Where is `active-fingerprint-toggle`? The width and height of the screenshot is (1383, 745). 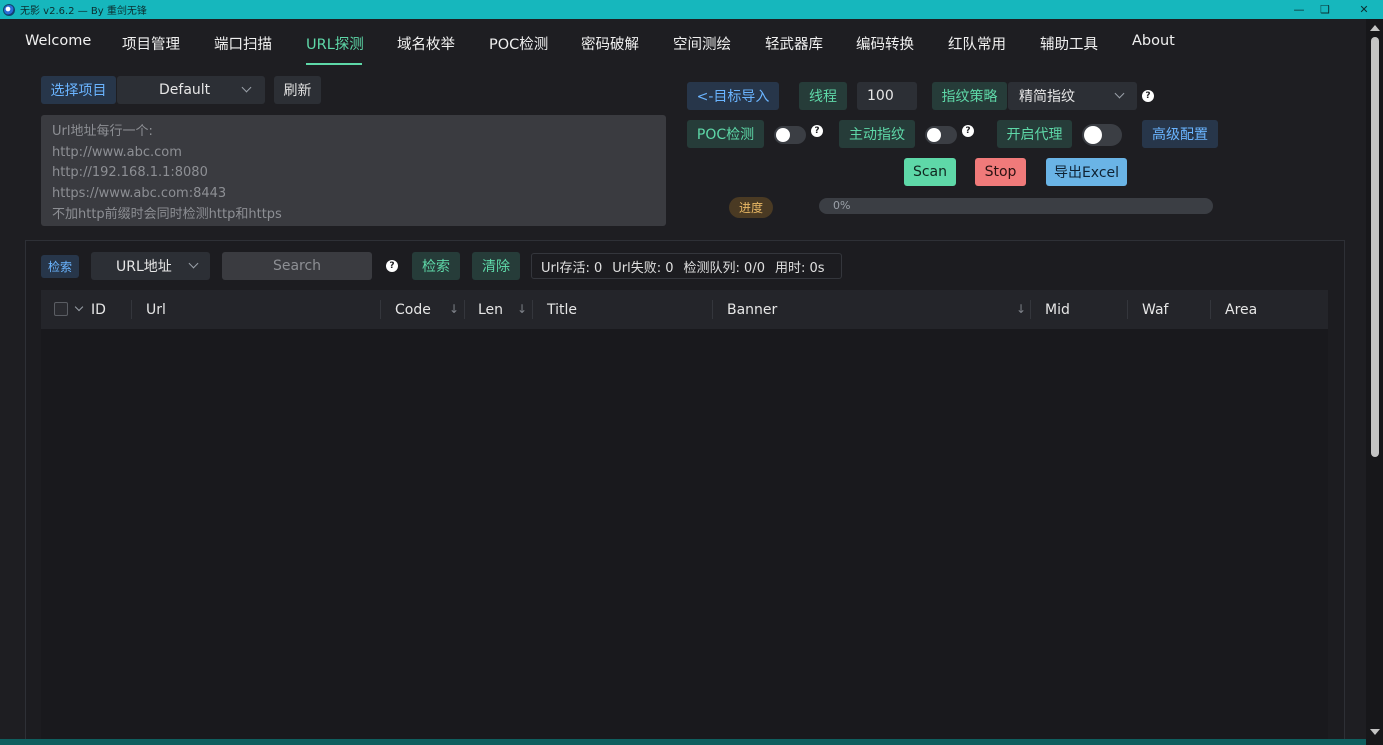
active-fingerprint-toggle is located at coordinates (941, 135).